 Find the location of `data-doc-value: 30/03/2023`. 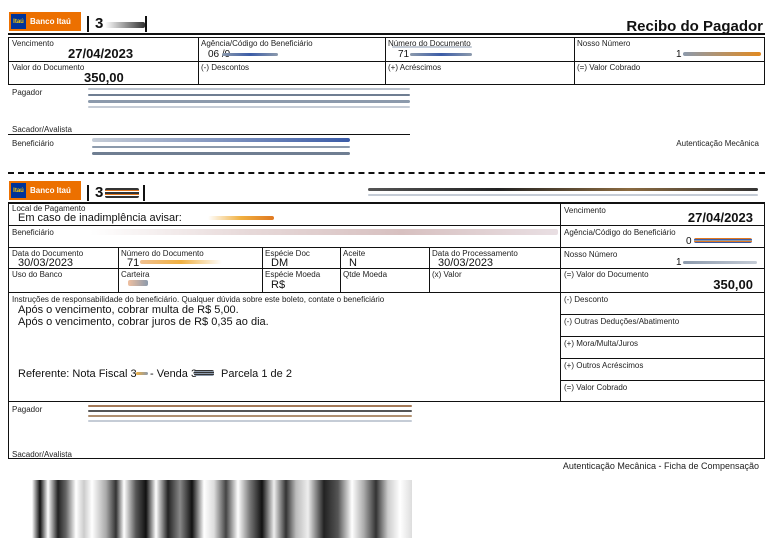

data-doc-value: 30/03/2023 is located at coordinates (46, 263).